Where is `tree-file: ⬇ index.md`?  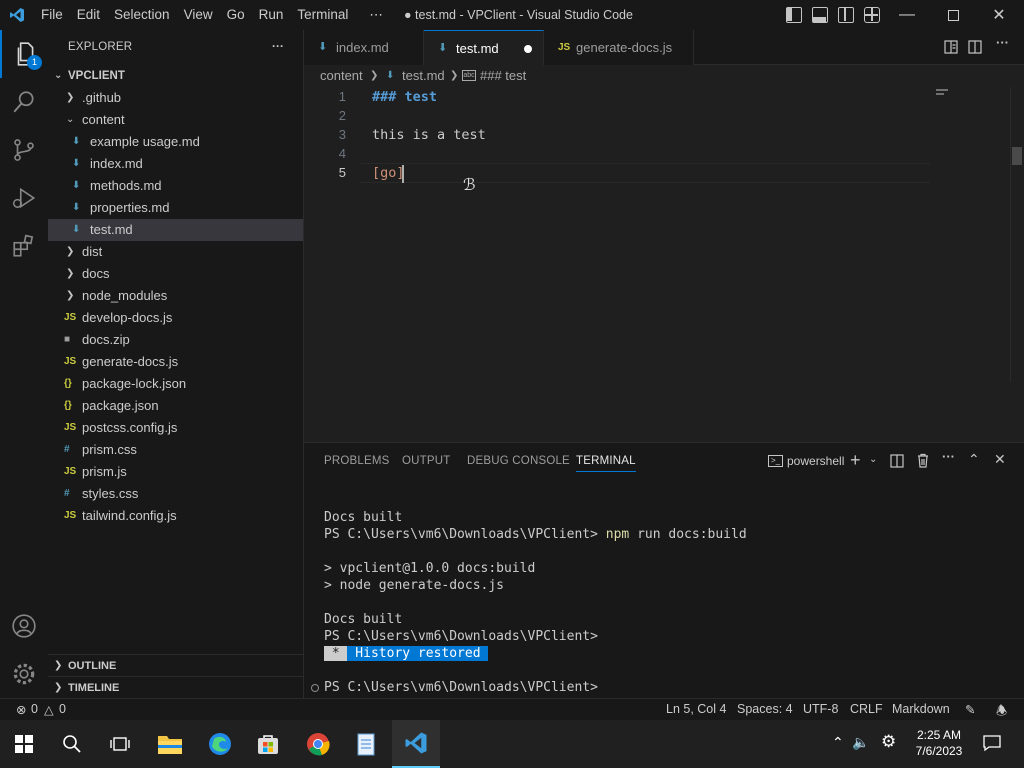 tree-file: ⬇ index.md is located at coordinates (175, 164).